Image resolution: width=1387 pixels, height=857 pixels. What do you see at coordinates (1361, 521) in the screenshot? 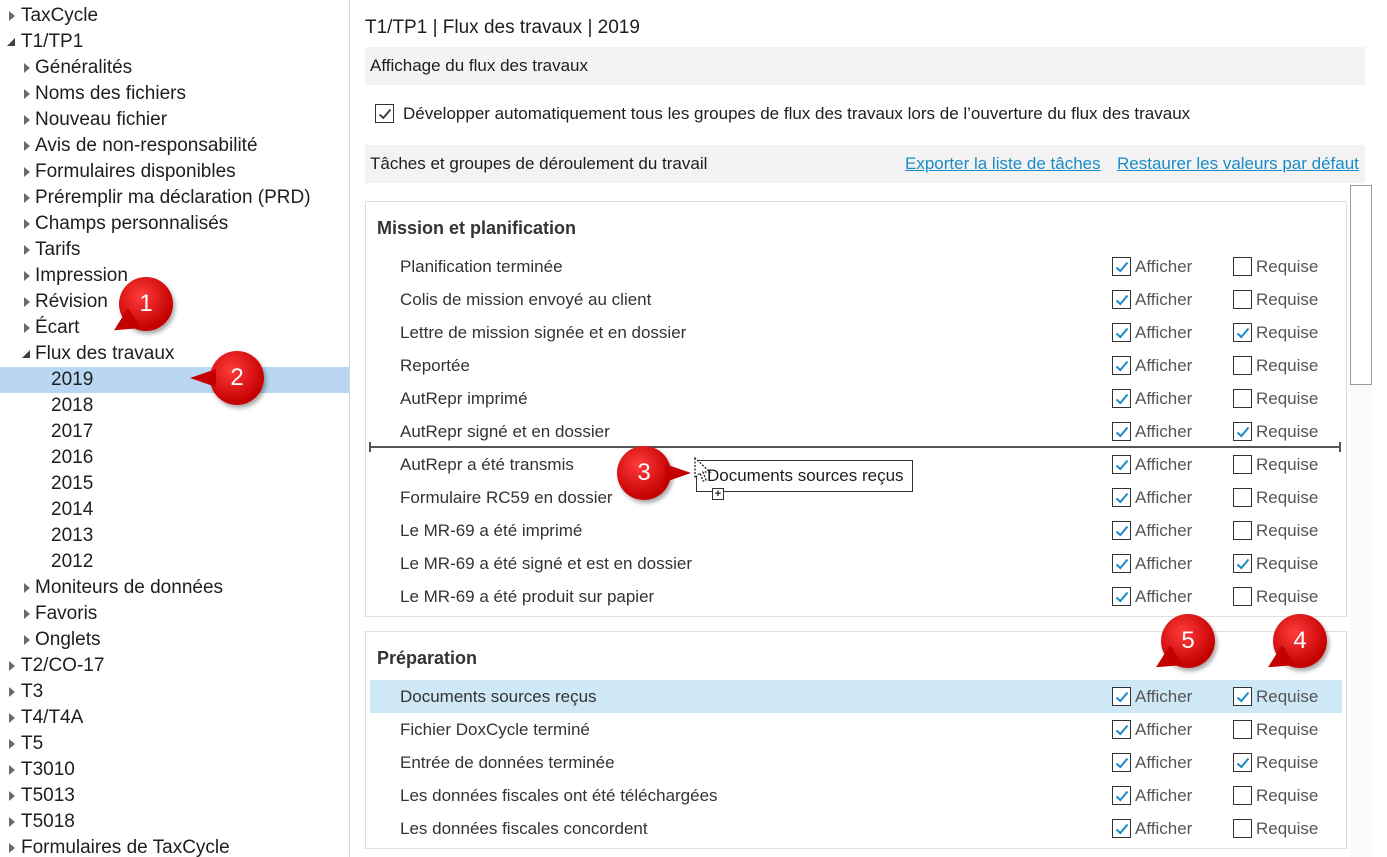
I see `vertical-scrollbar` at bounding box center [1361, 521].